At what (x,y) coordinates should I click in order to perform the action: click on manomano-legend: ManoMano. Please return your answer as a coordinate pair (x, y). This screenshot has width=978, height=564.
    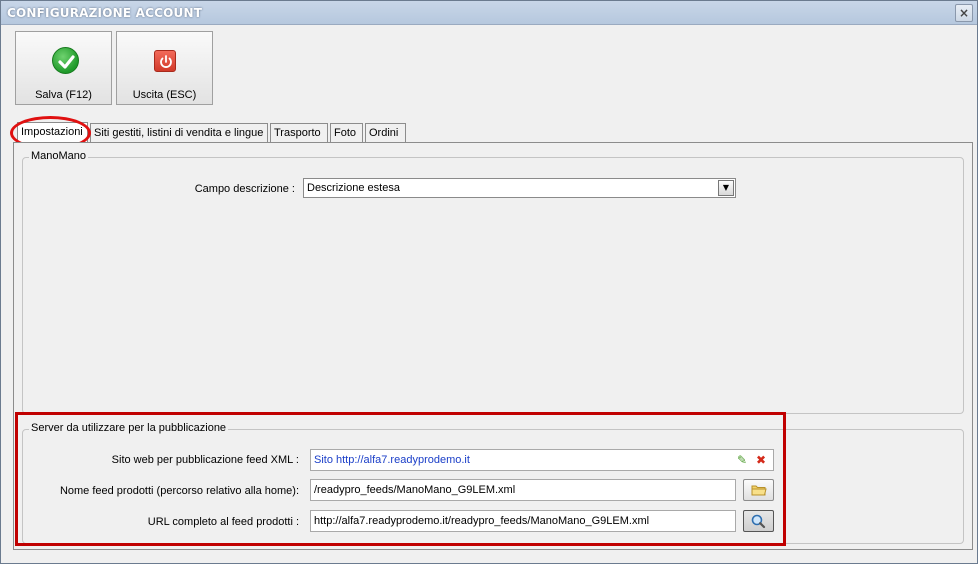
    Looking at the image, I should click on (59, 156).